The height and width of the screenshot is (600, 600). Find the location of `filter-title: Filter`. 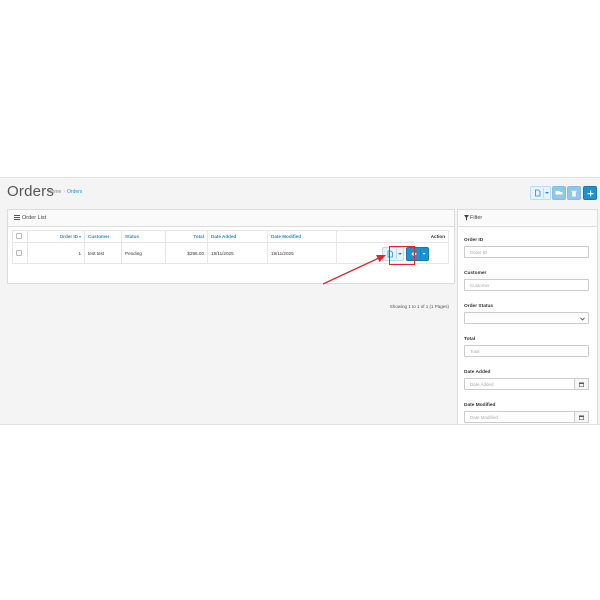

filter-title: Filter is located at coordinates (476, 218).